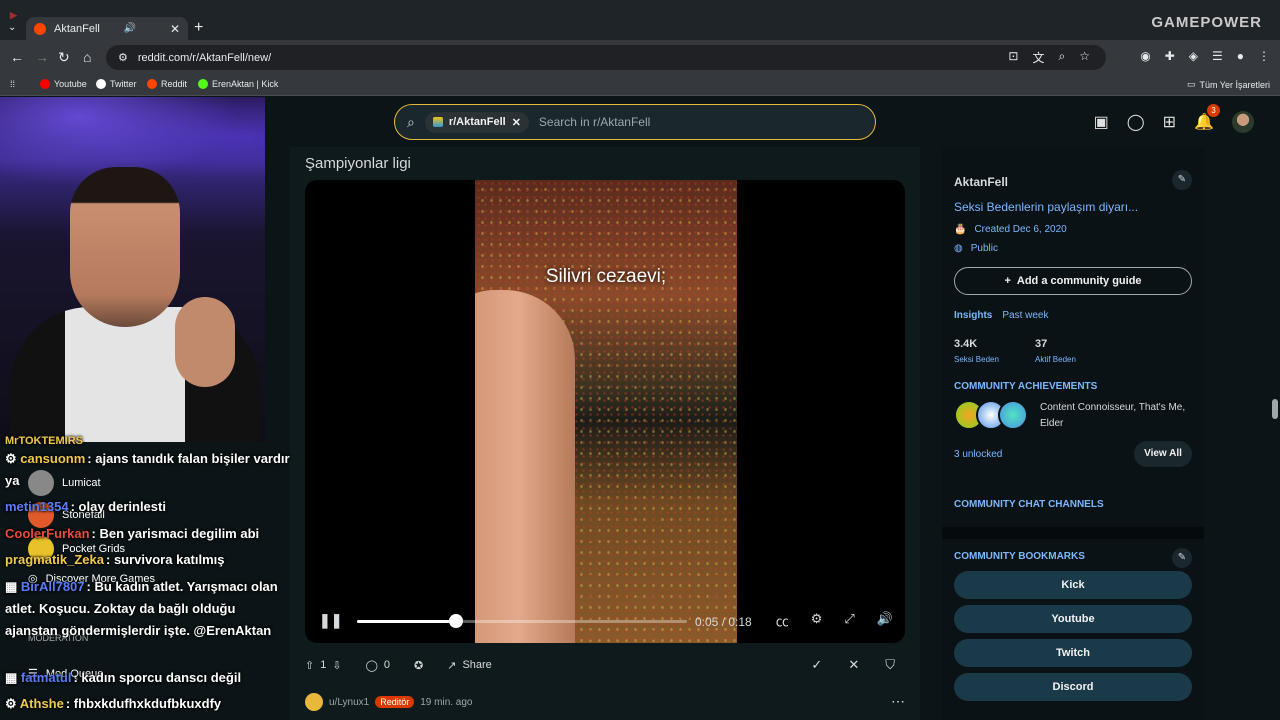  Describe the element at coordinates (516, 122) in the screenshot. I see `chip-close-icon: ✕` at that location.